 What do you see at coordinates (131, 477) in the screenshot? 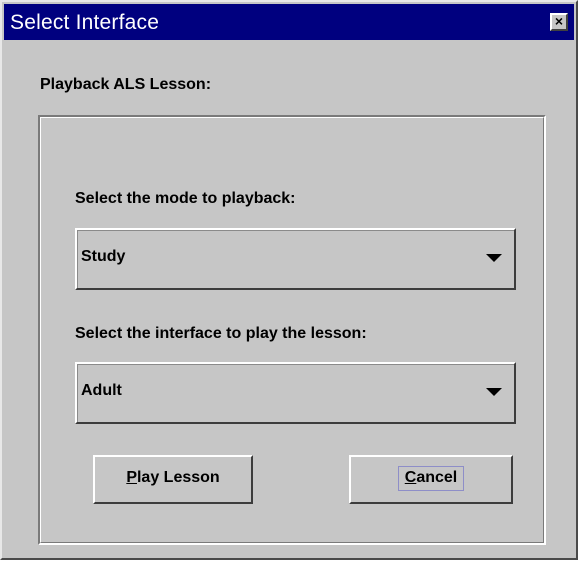
I see `play-lesson-mnemonic: P` at bounding box center [131, 477].